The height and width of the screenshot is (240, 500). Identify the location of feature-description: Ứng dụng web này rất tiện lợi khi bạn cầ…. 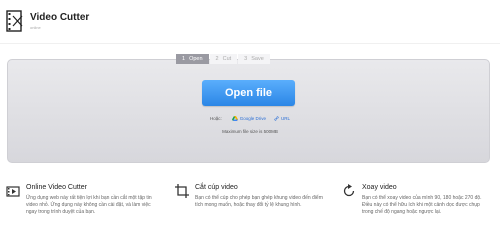
(89, 205).